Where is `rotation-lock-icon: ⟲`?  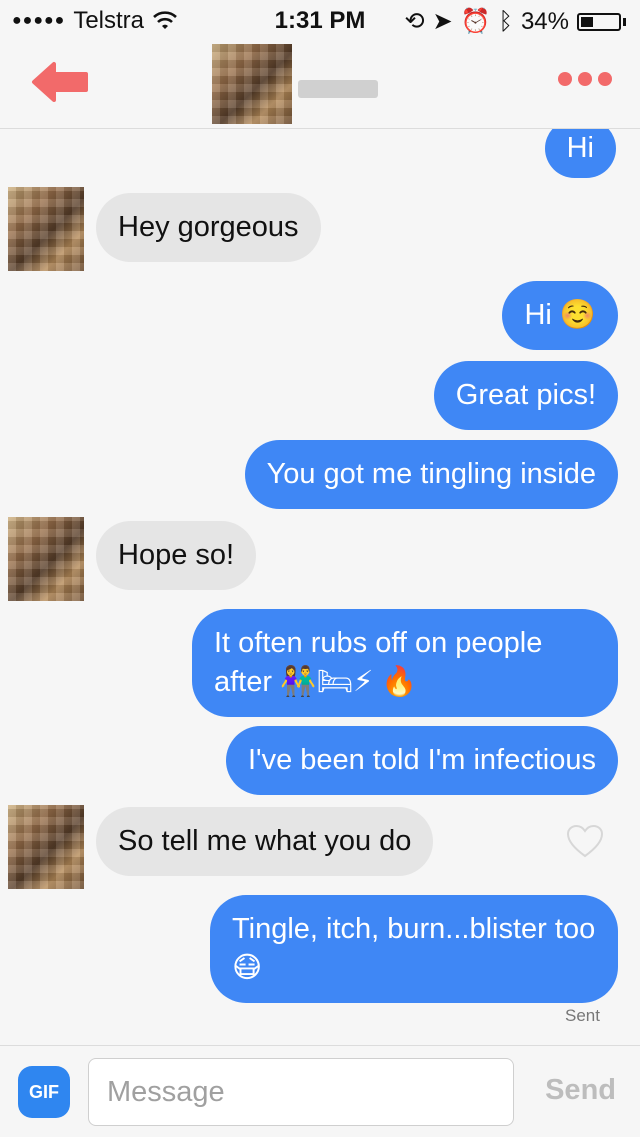 rotation-lock-icon: ⟲ is located at coordinates (414, 21).